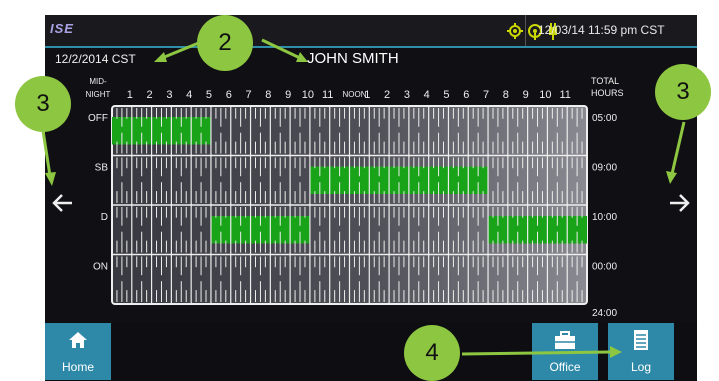 Image resolution: width=719 pixels, height=381 pixels. Describe the element at coordinates (284, 50) in the screenshot. I see `callout-arrow-2-right` at that location.